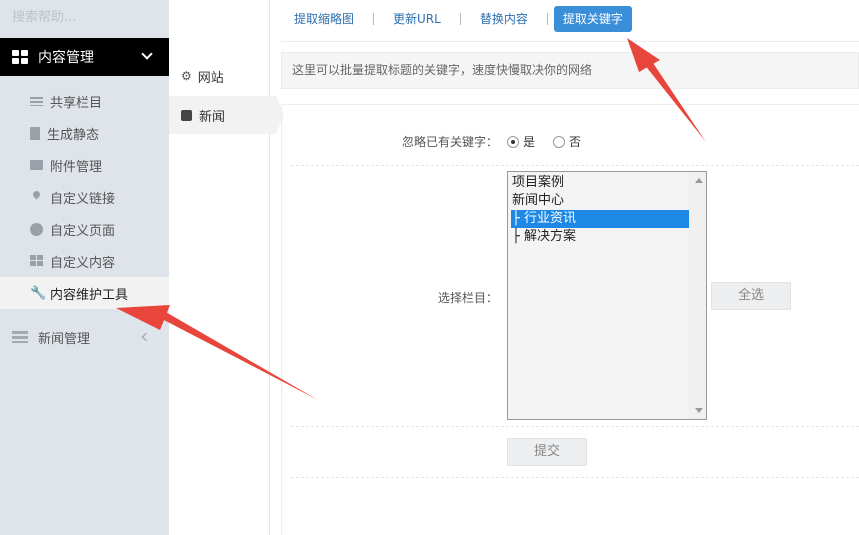 This screenshot has width=859, height=535. Describe the element at coordinates (35, 133) in the screenshot. I see `file-icon` at that location.